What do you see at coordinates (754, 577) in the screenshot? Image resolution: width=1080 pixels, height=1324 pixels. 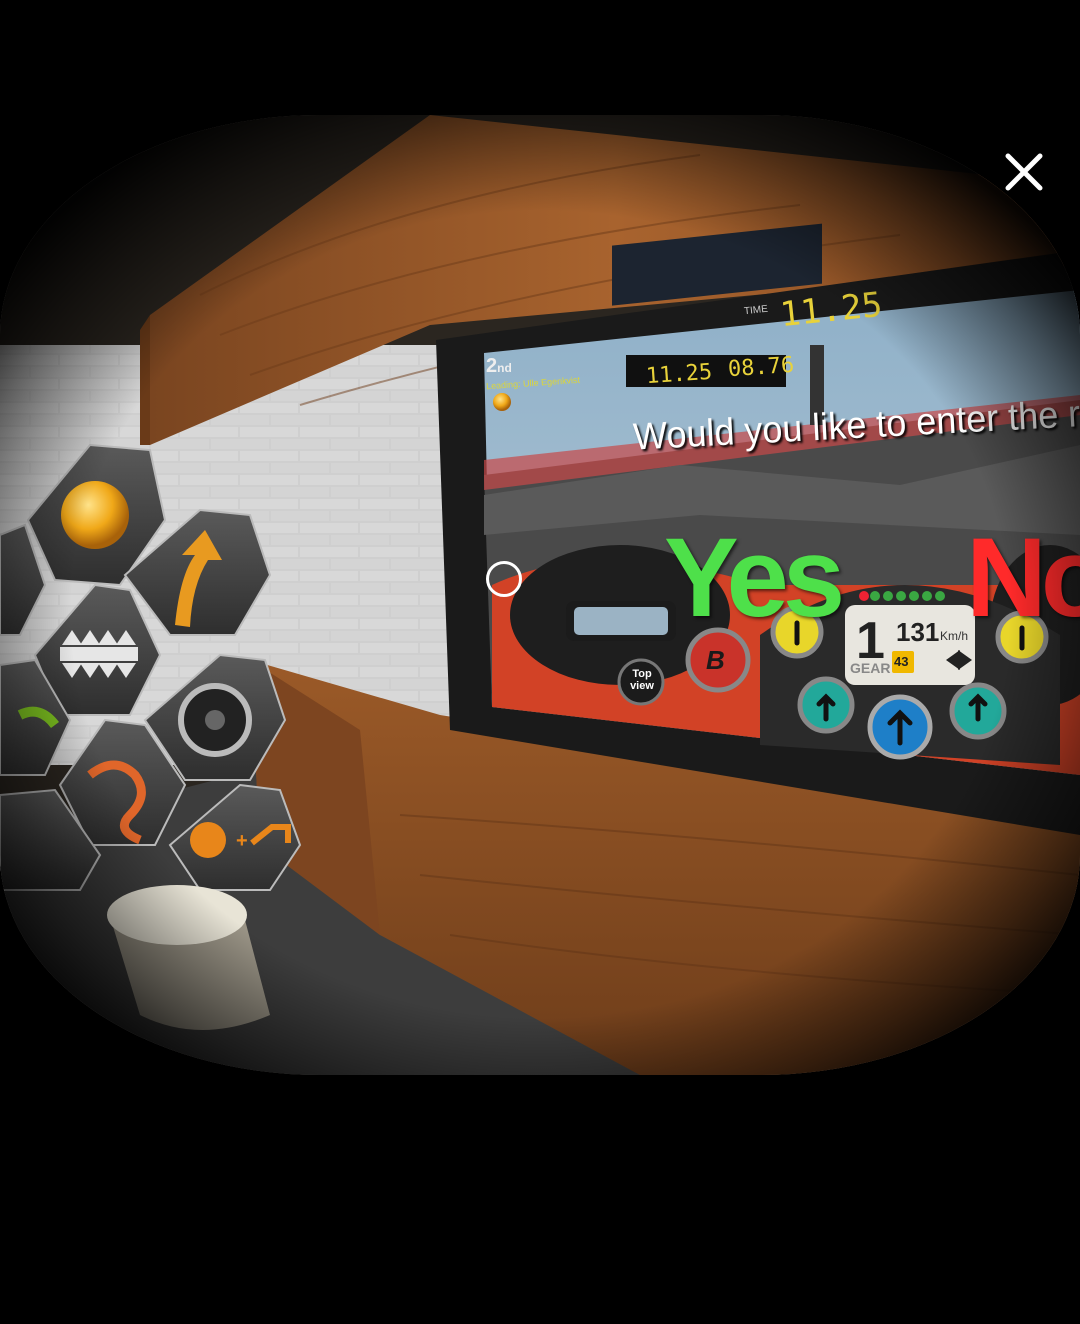 I see `yes-button: Yes` at bounding box center [754, 577].